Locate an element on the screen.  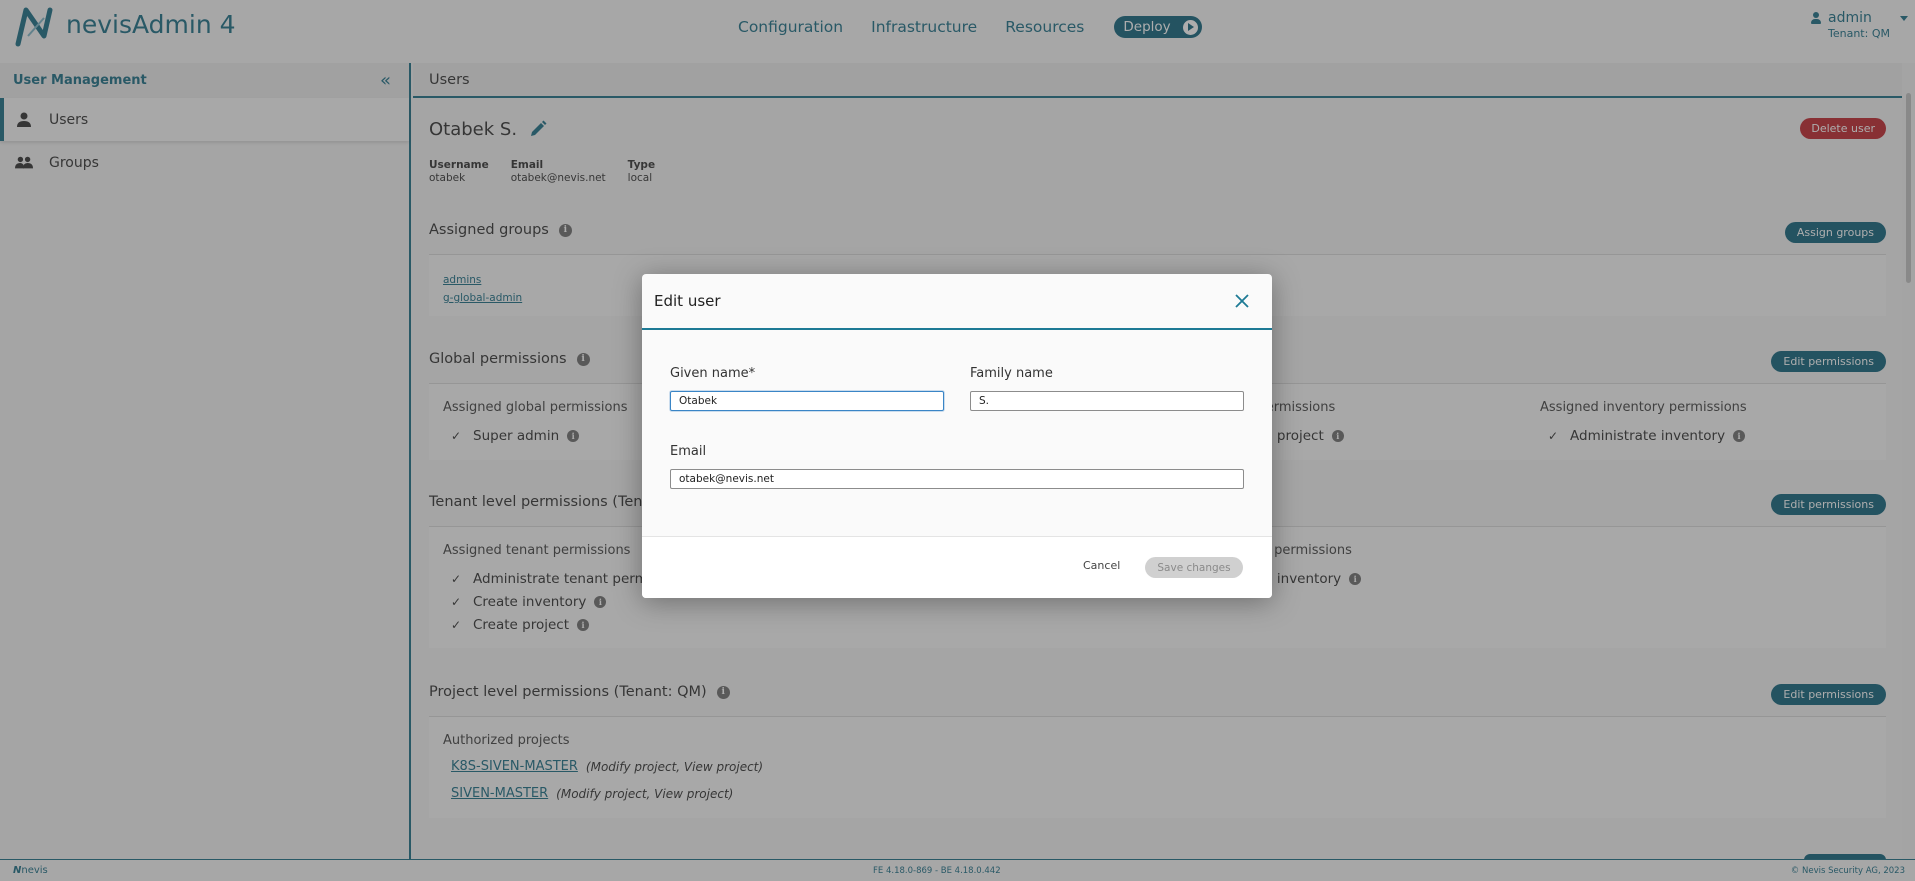
email-input is located at coordinates (957, 479).